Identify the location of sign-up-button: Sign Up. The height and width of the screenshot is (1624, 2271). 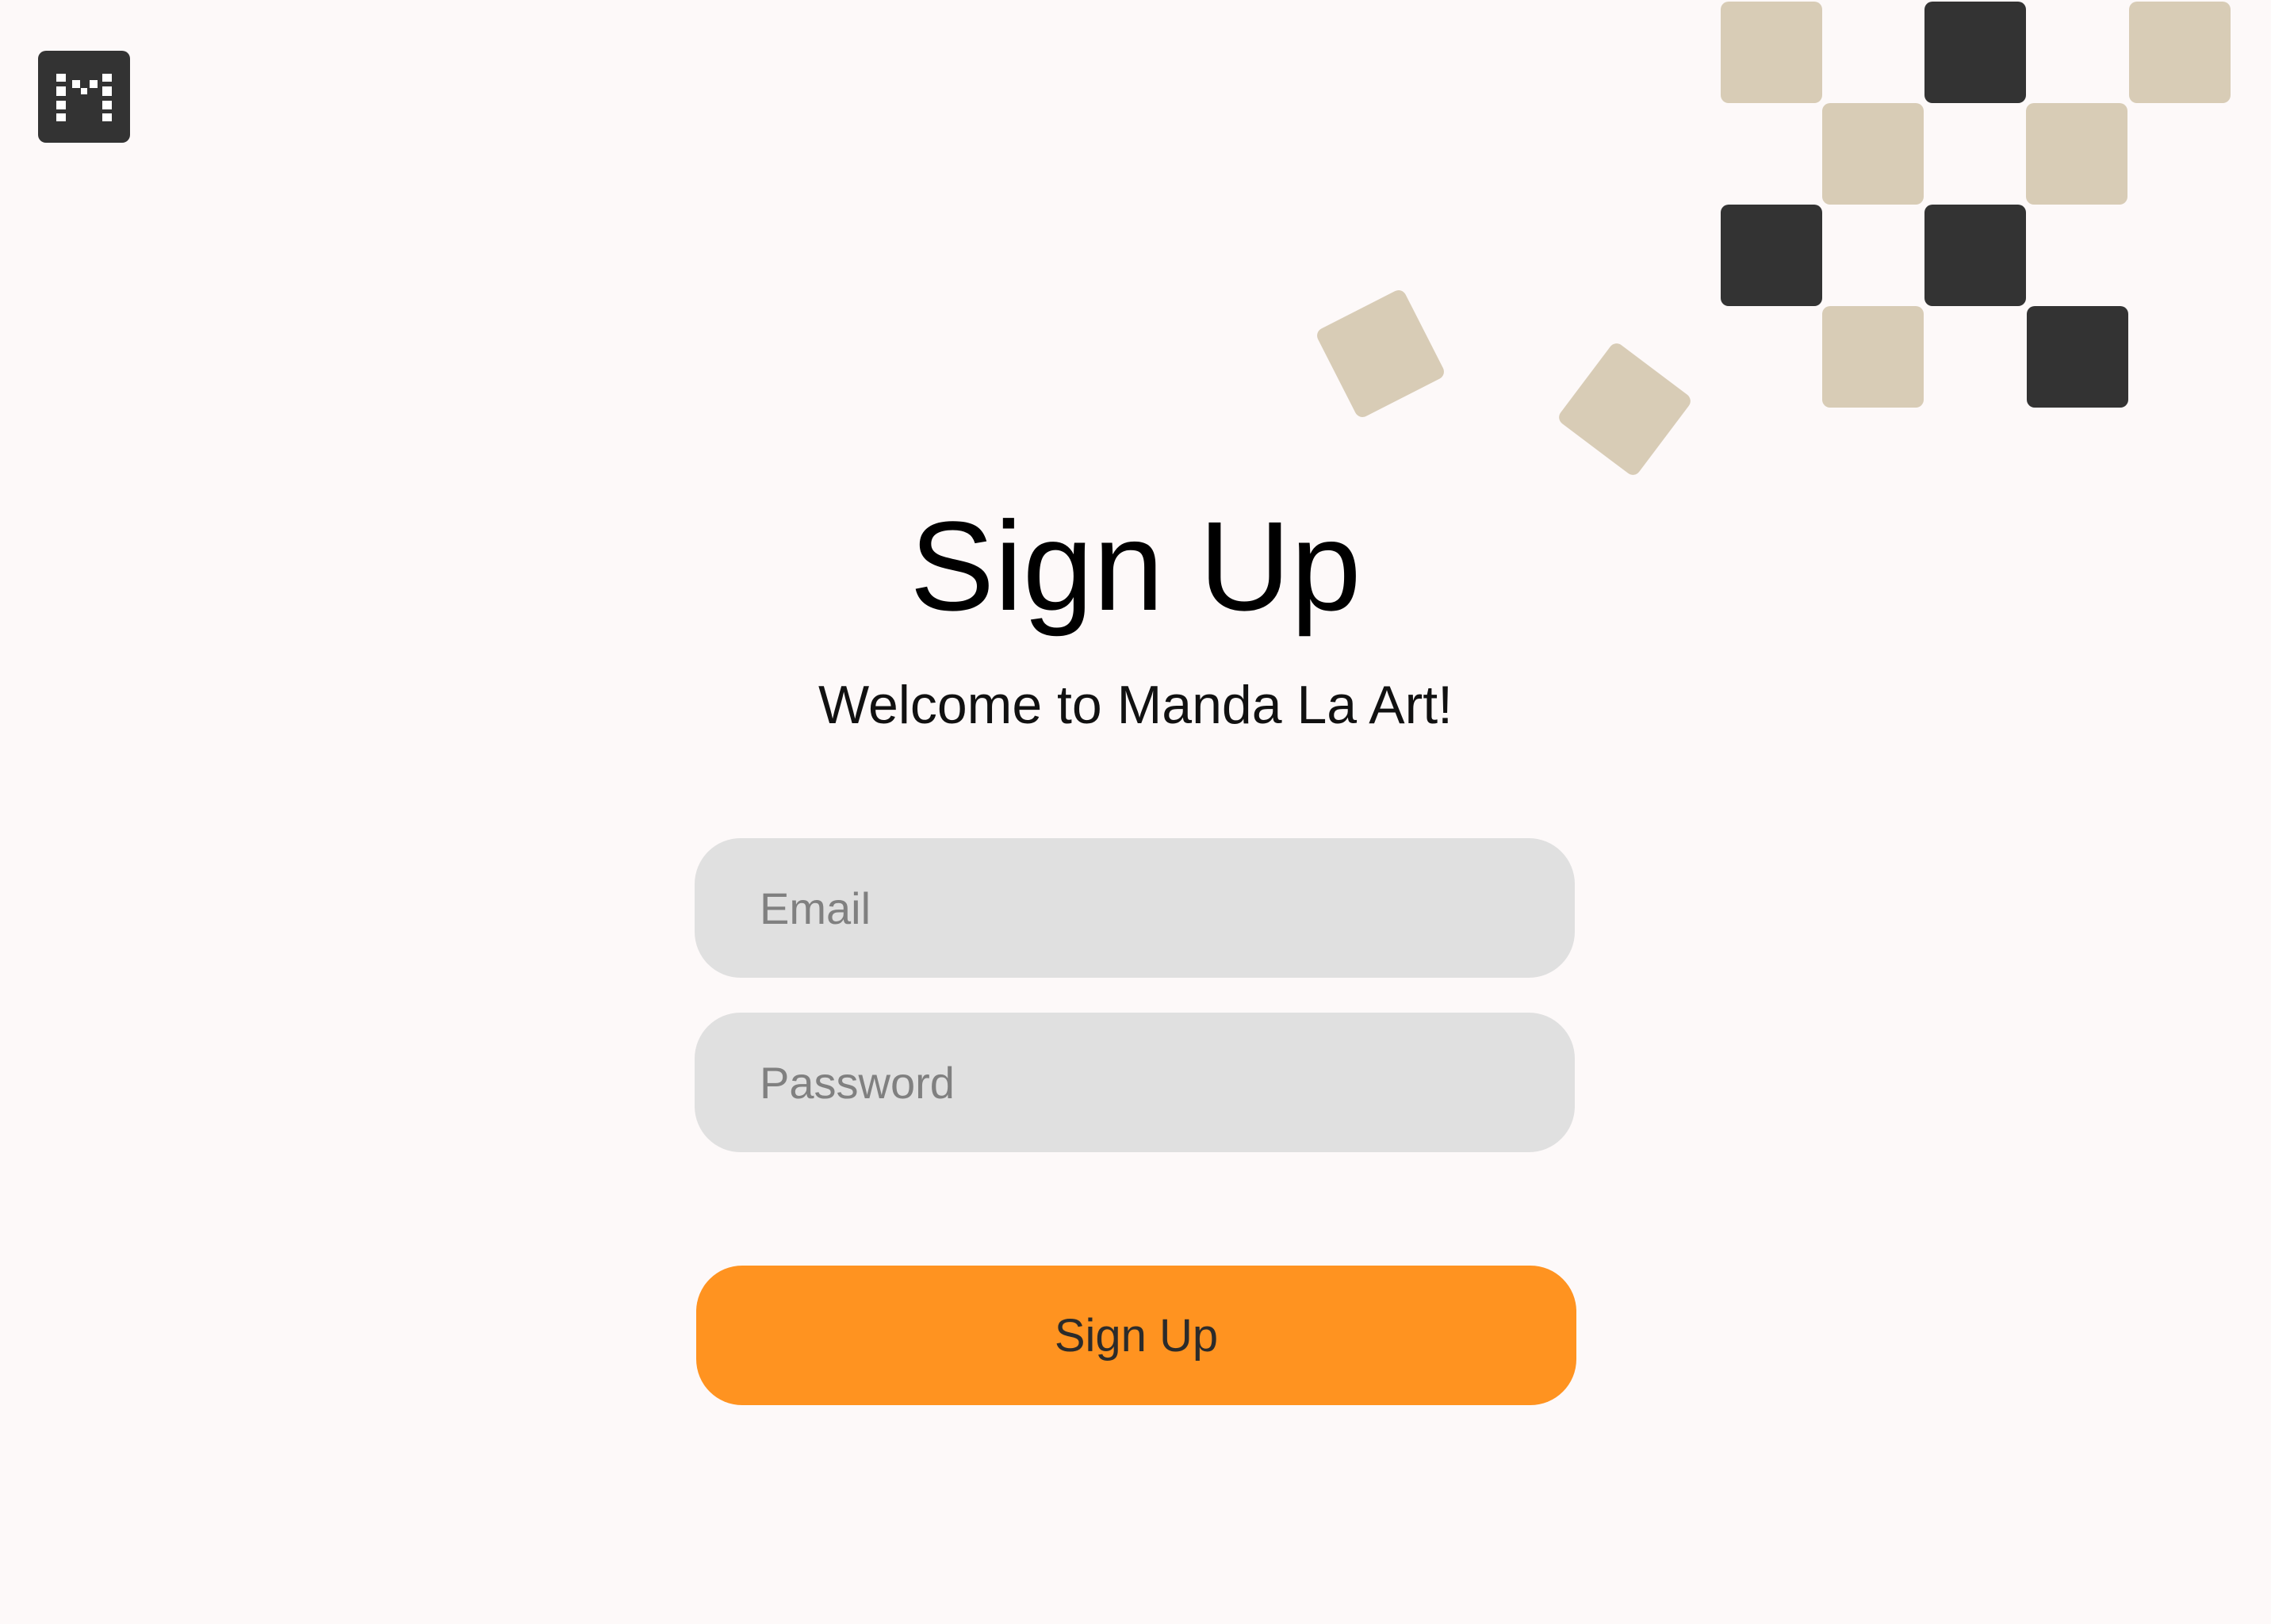
(1136, 1335).